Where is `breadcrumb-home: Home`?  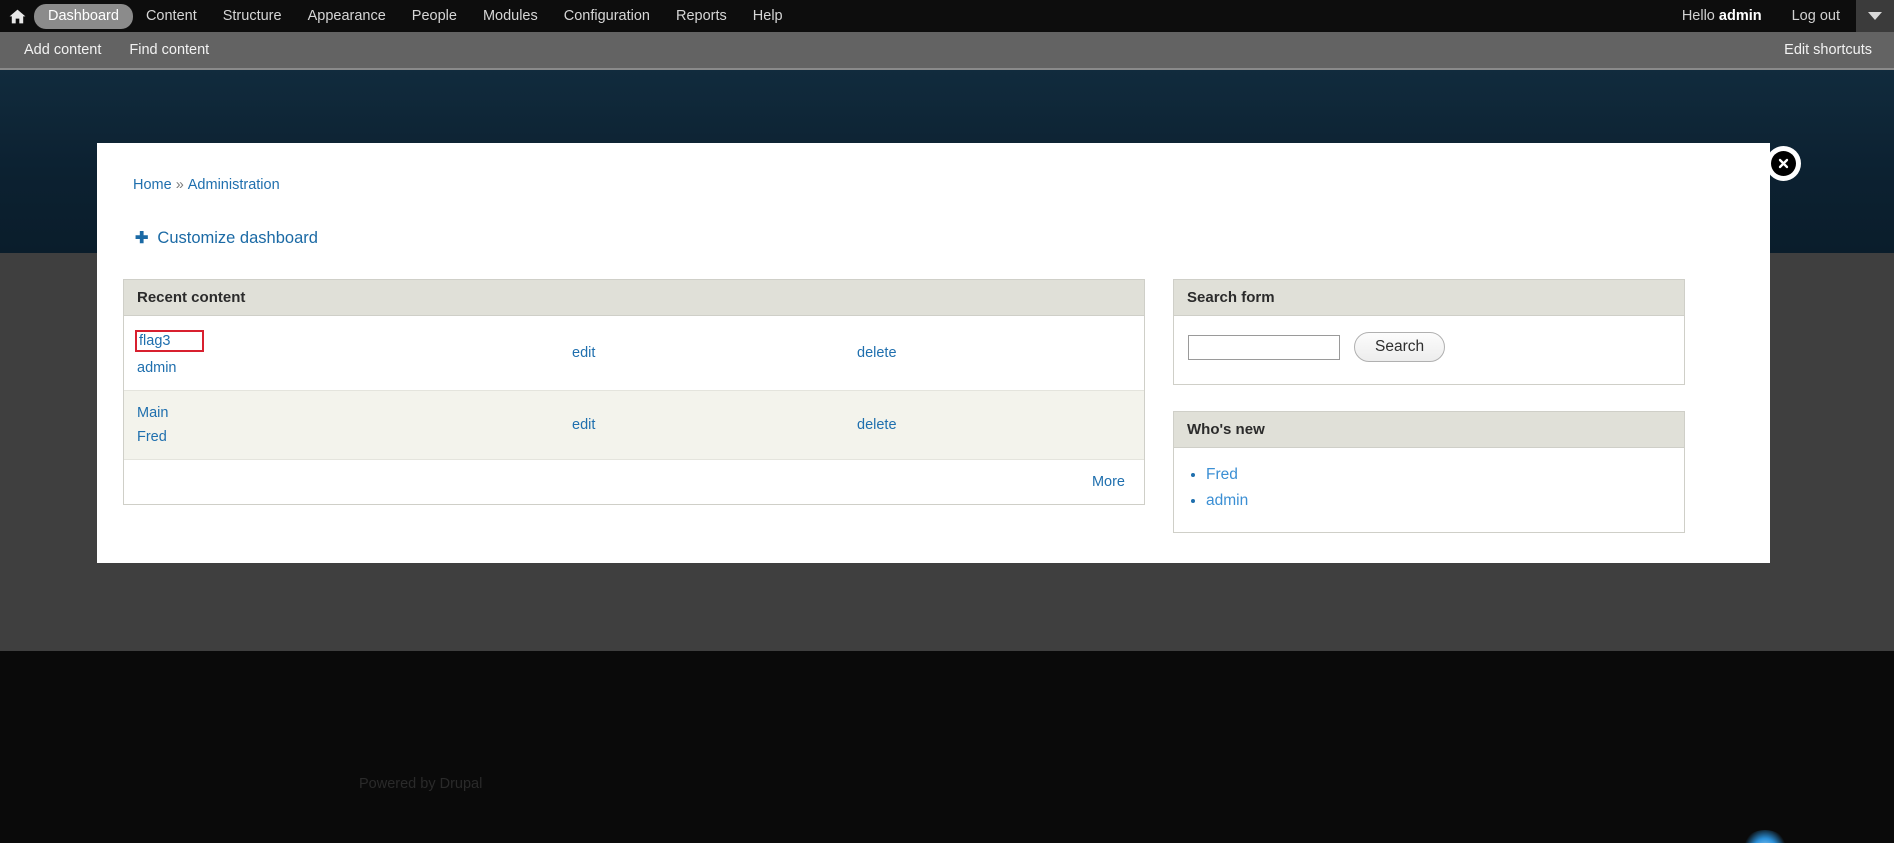
breadcrumb-home: Home is located at coordinates (152, 185).